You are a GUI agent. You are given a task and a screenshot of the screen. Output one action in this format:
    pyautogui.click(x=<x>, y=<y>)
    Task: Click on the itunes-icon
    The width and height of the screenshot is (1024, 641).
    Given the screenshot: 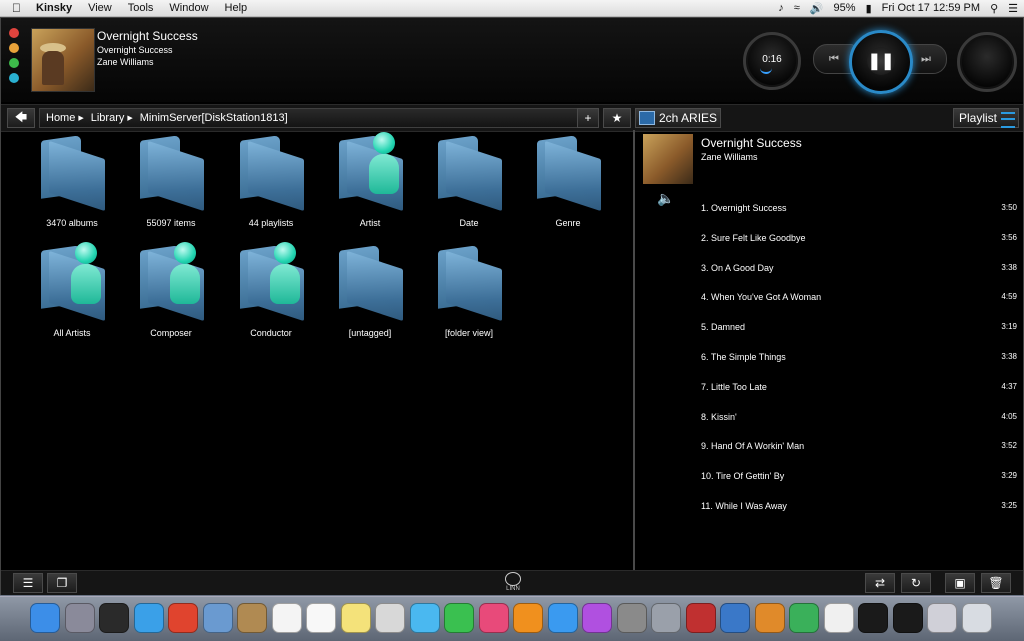 What is the action you would take?
    pyautogui.click(x=493, y=618)
    